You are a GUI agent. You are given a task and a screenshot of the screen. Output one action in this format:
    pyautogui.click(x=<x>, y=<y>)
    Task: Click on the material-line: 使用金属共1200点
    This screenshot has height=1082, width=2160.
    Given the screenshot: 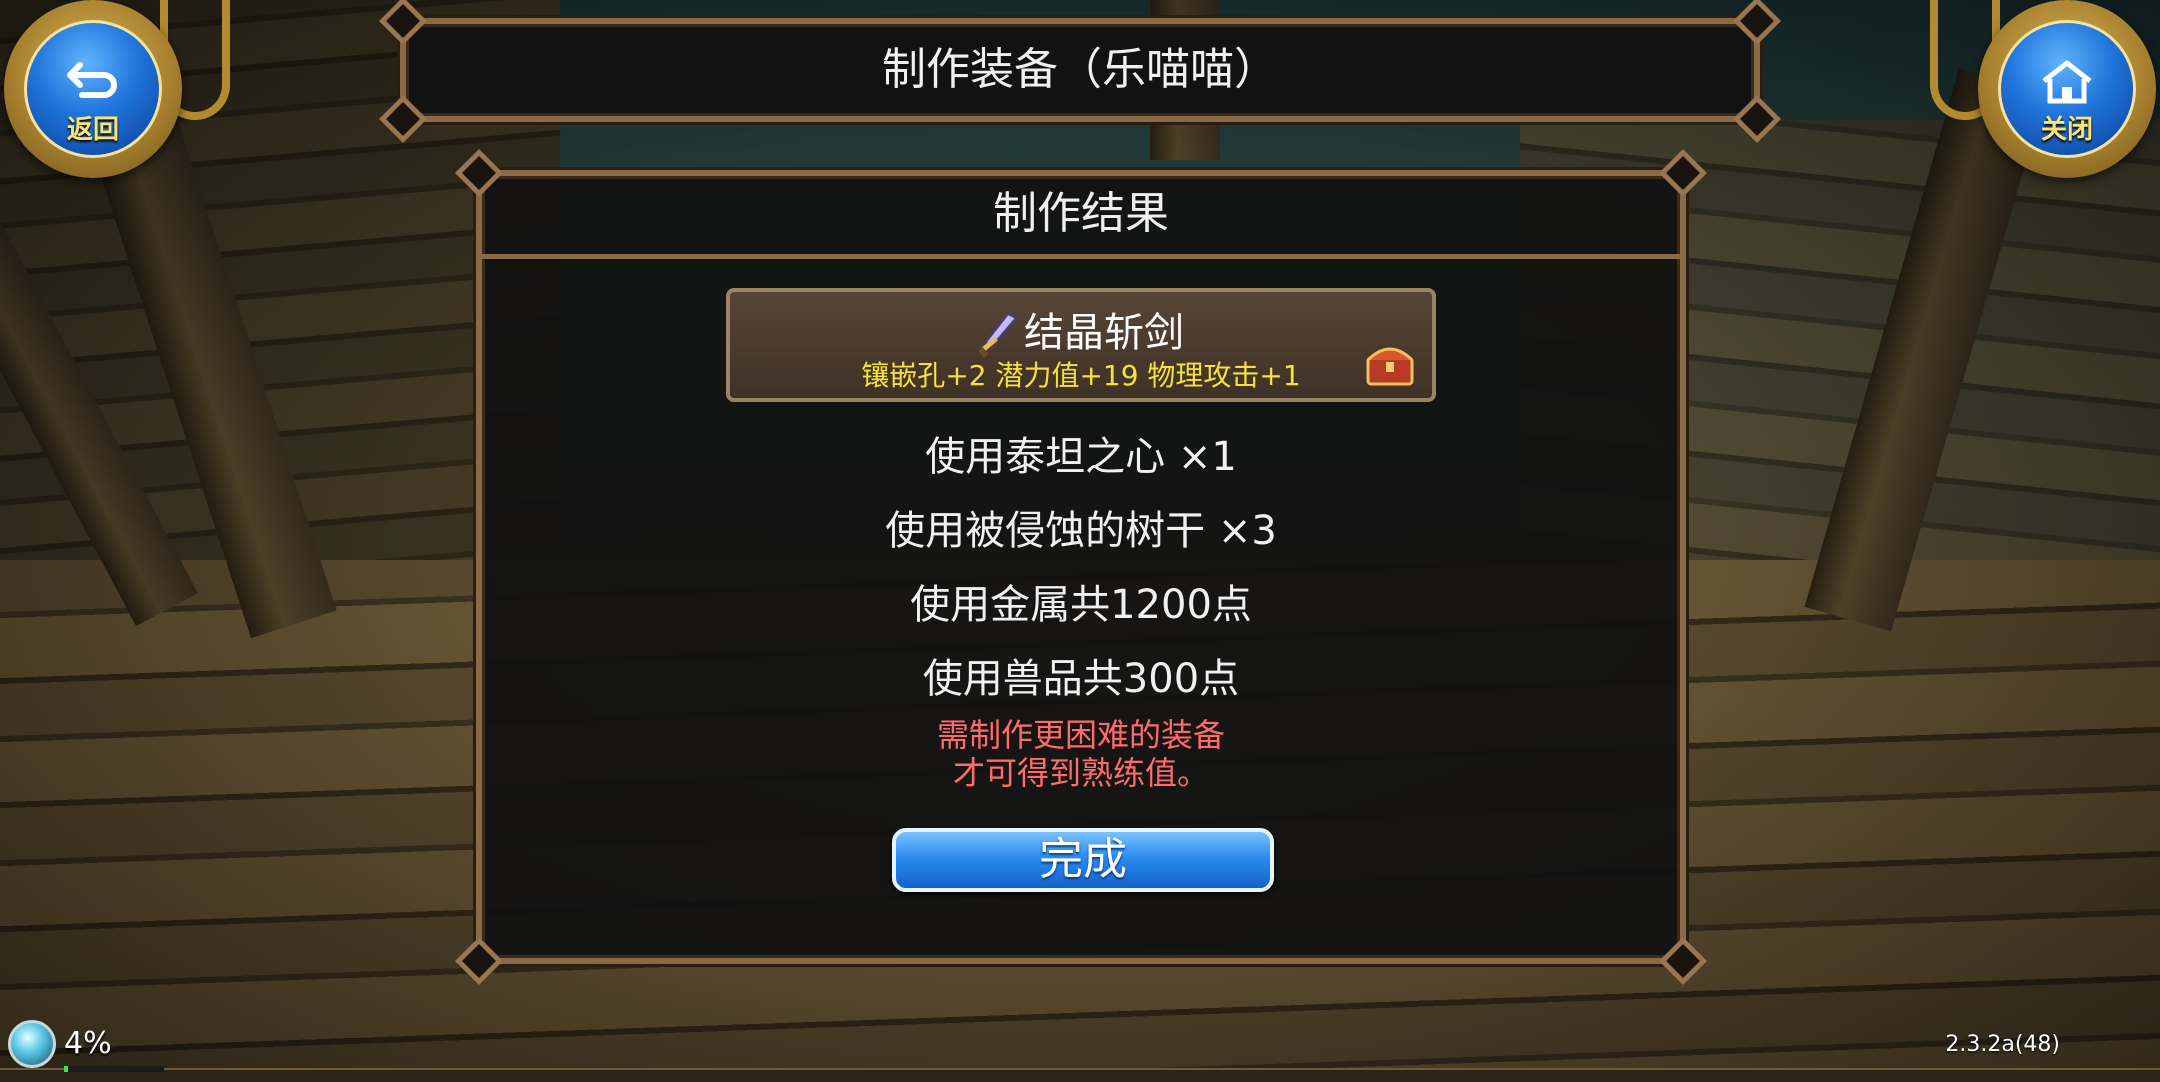 What is the action you would take?
    pyautogui.click(x=1081, y=605)
    